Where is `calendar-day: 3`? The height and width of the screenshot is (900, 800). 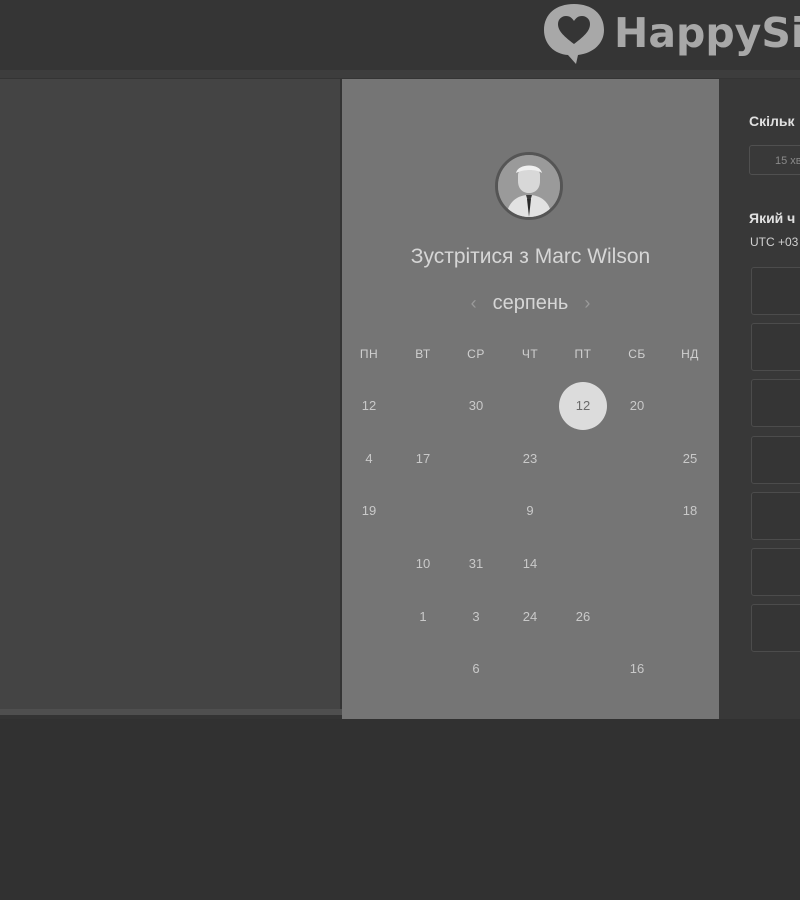
calendar-day: 3 is located at coordinates (476, 617).